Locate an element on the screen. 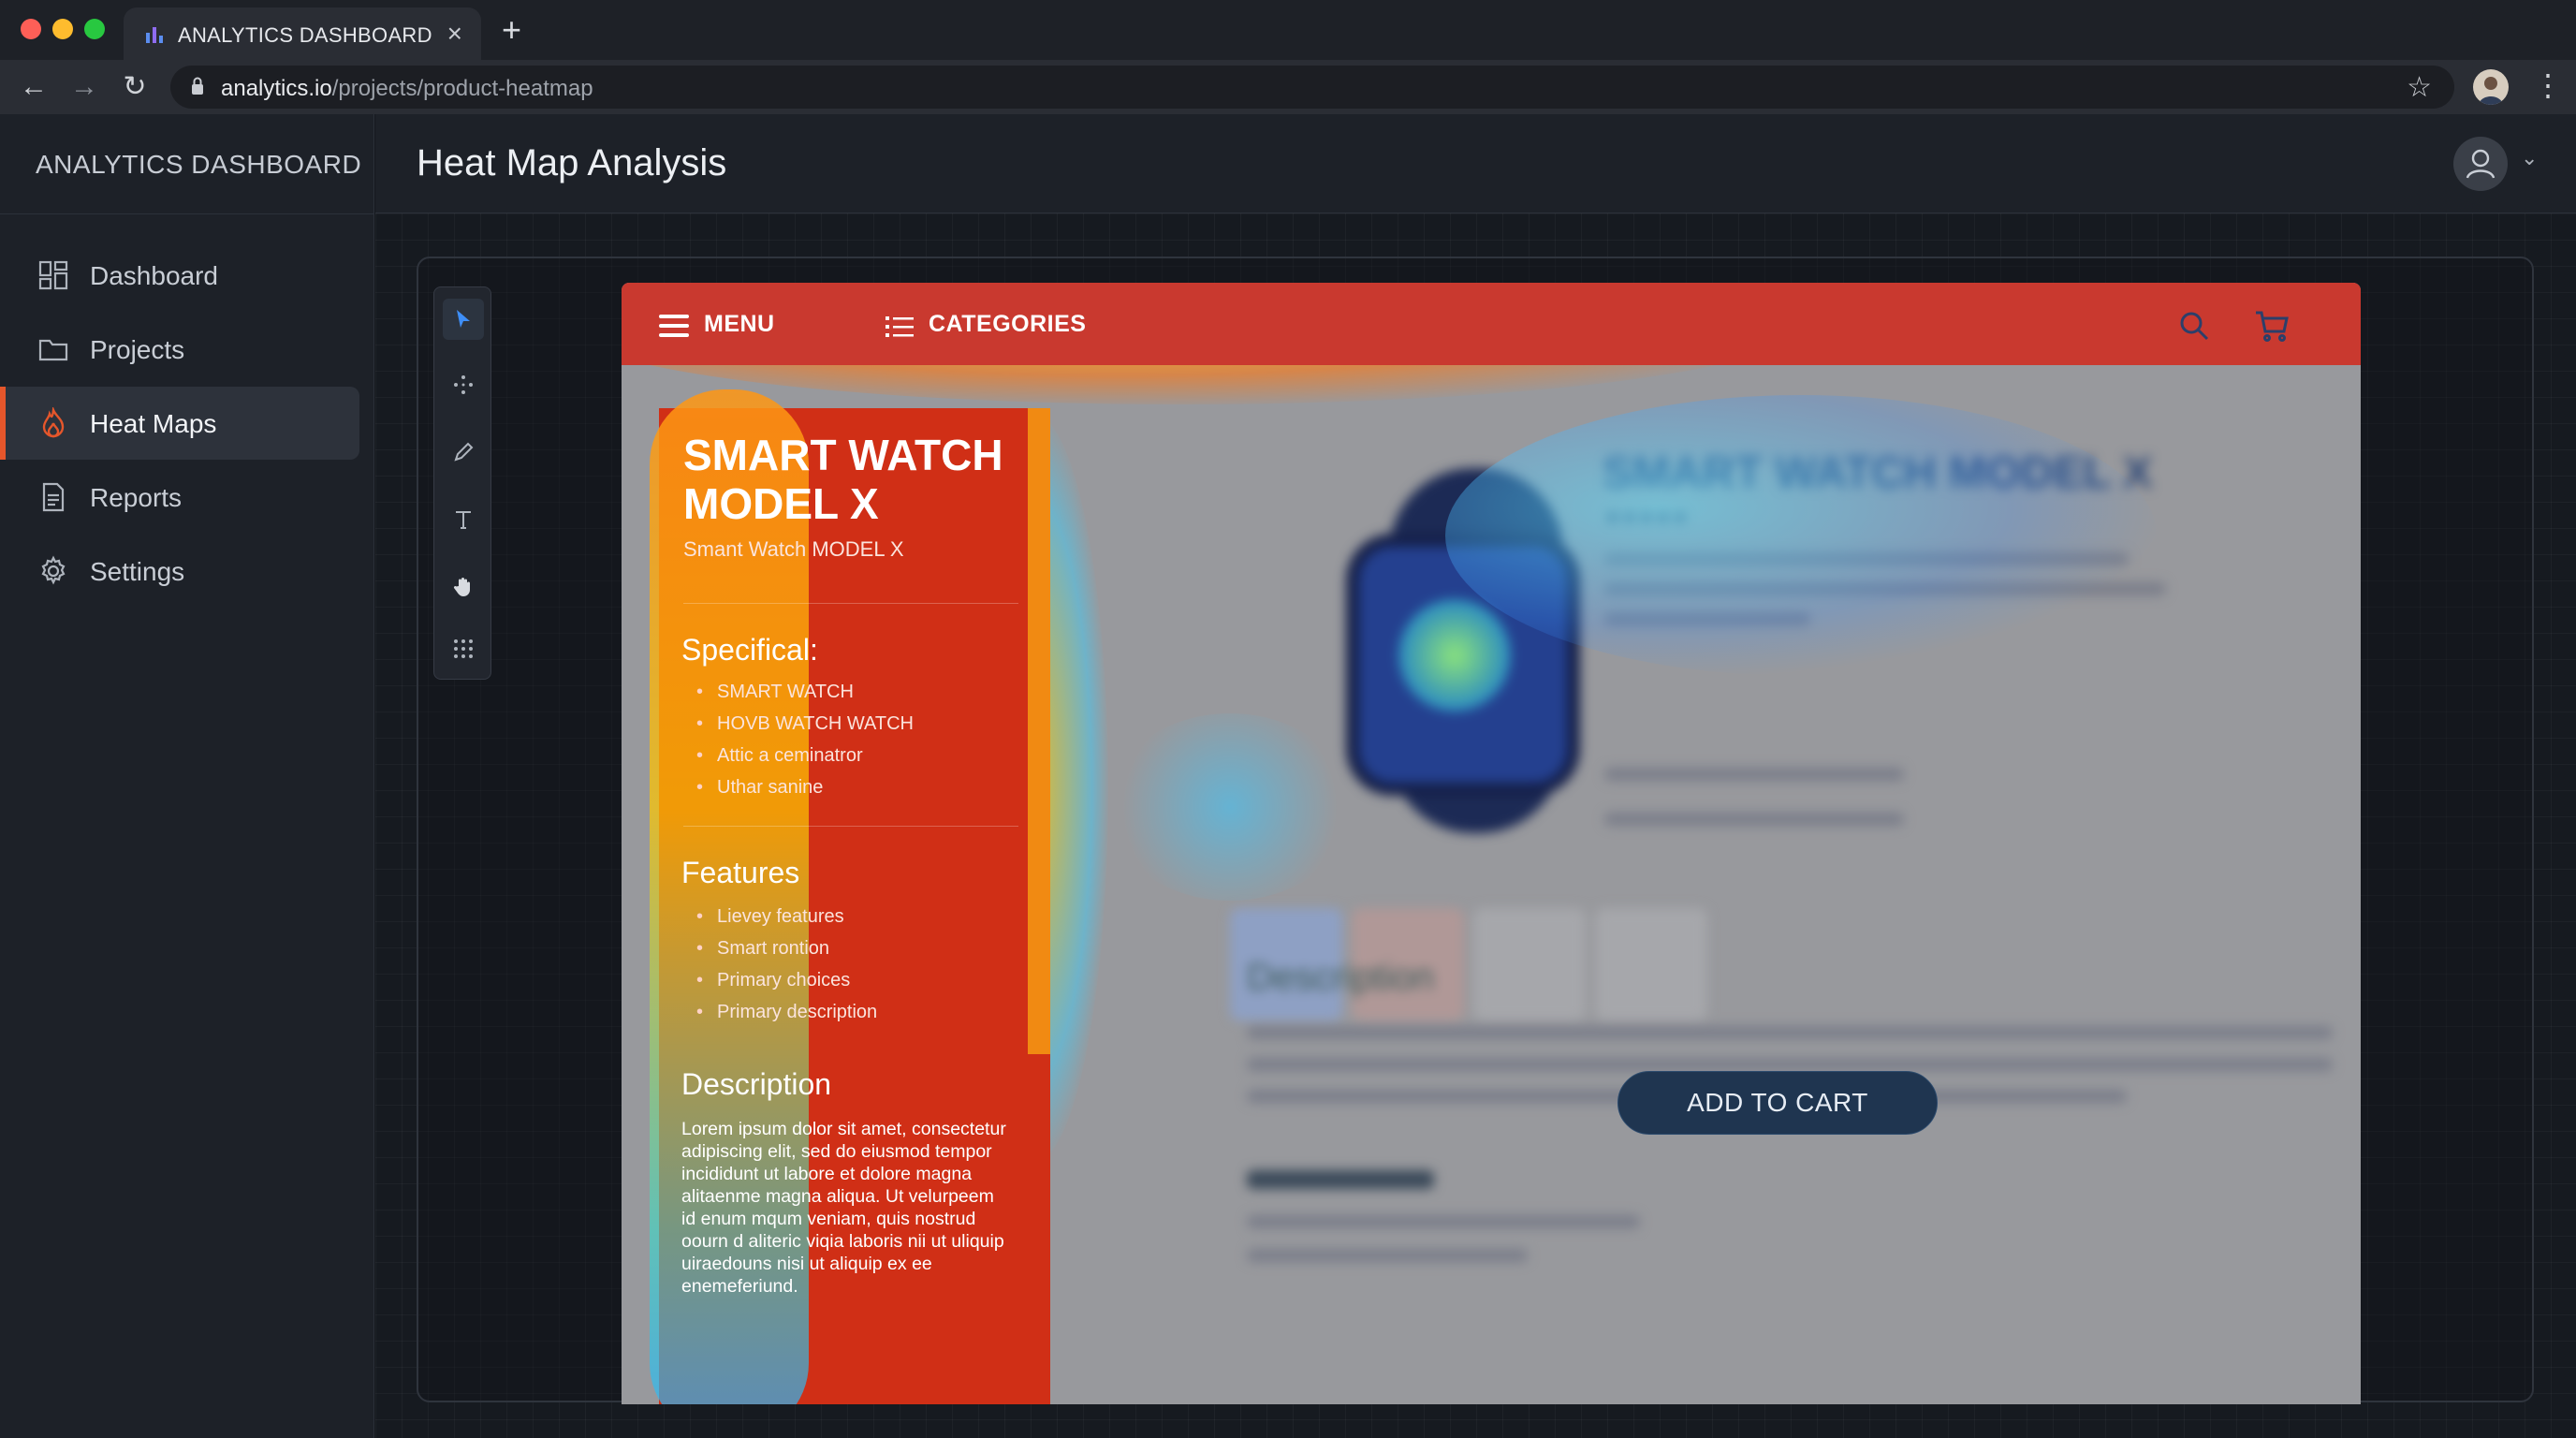  document-icon is located at coordinates (53, 497).